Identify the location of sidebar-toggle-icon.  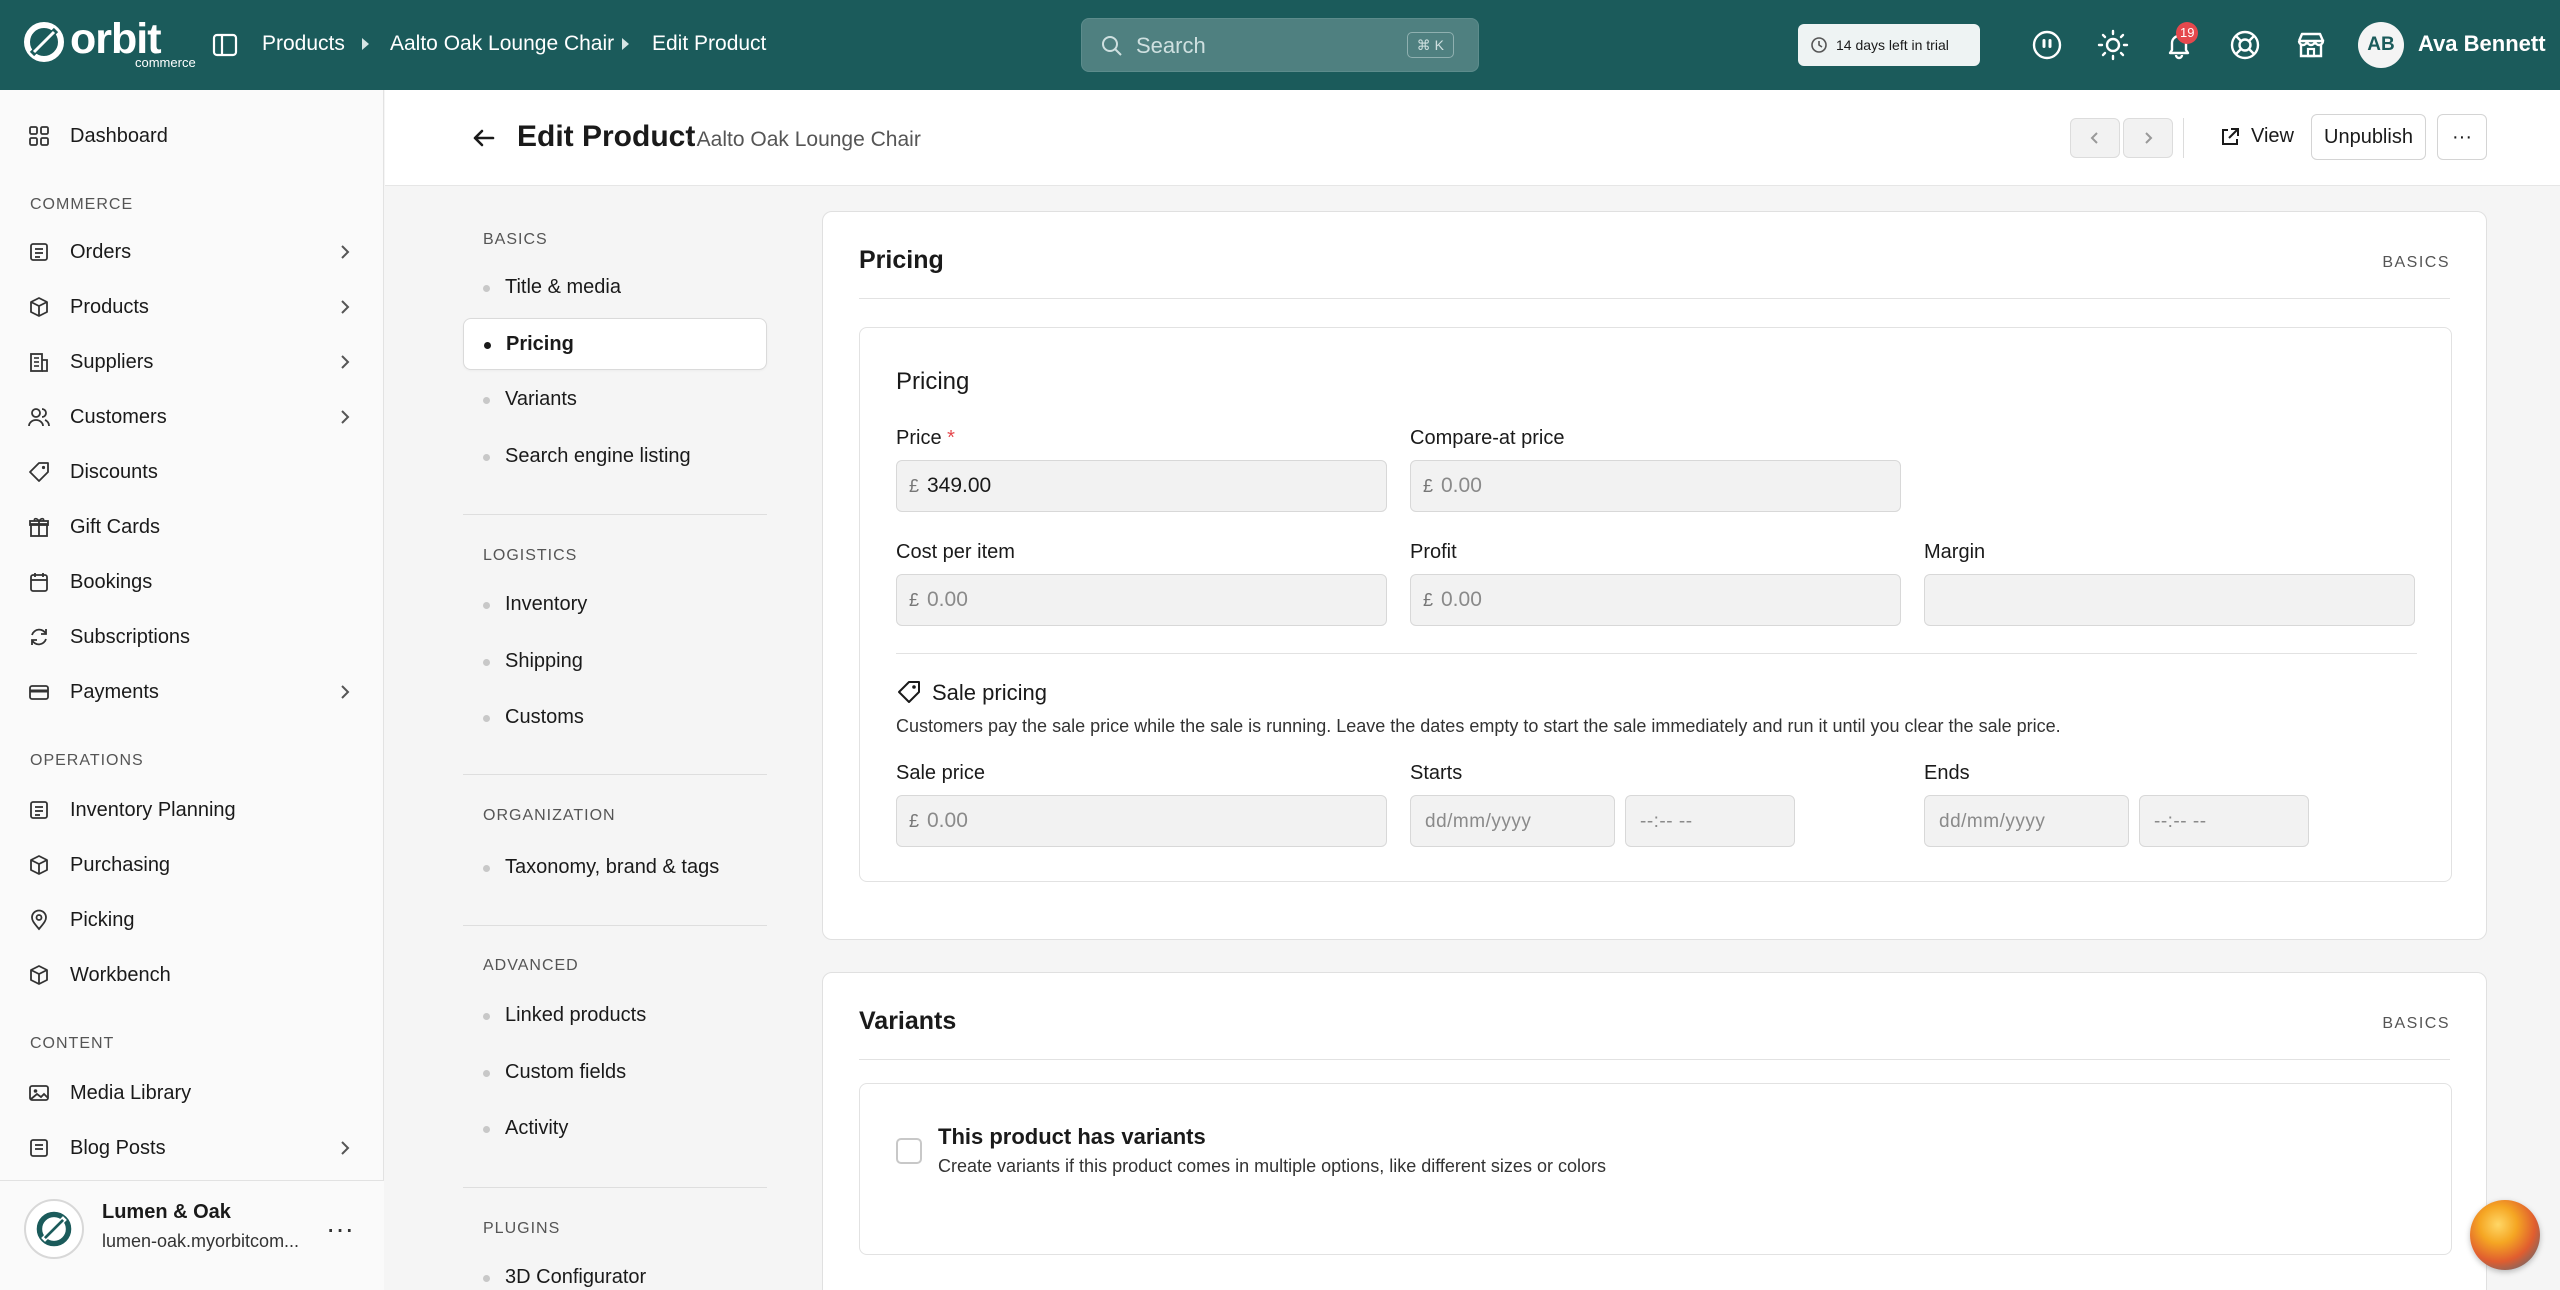
(225, 45).